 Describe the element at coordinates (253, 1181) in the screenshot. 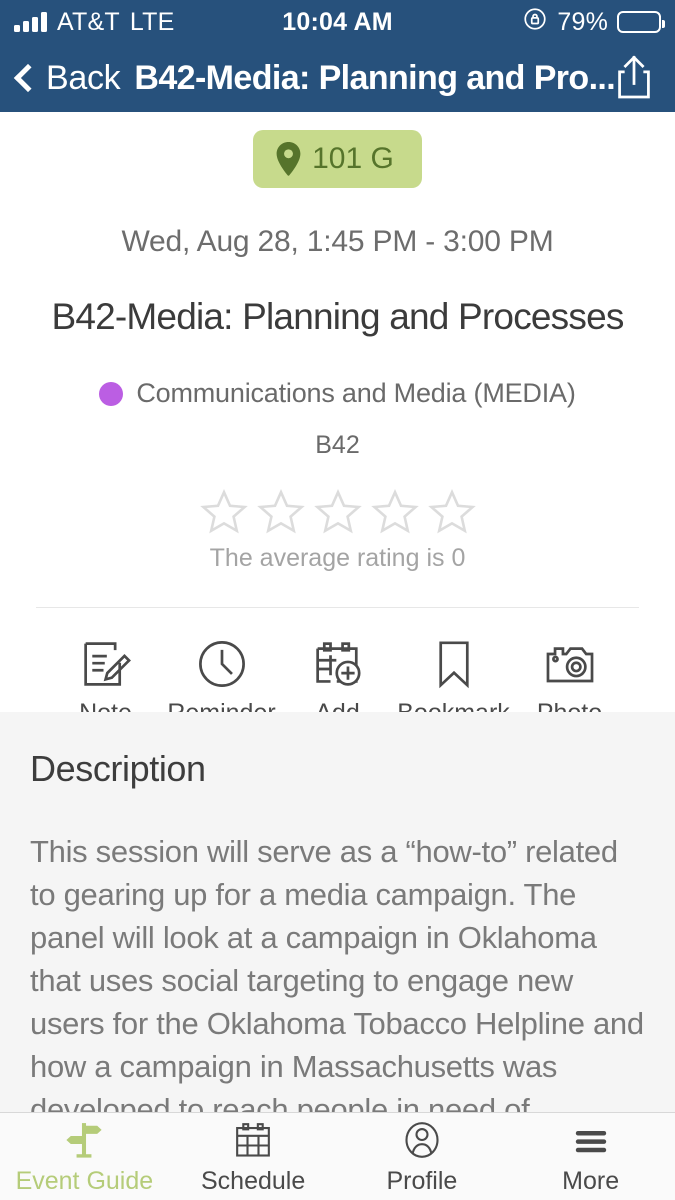

I see `tab-schedule-label: Schedule` at that location.